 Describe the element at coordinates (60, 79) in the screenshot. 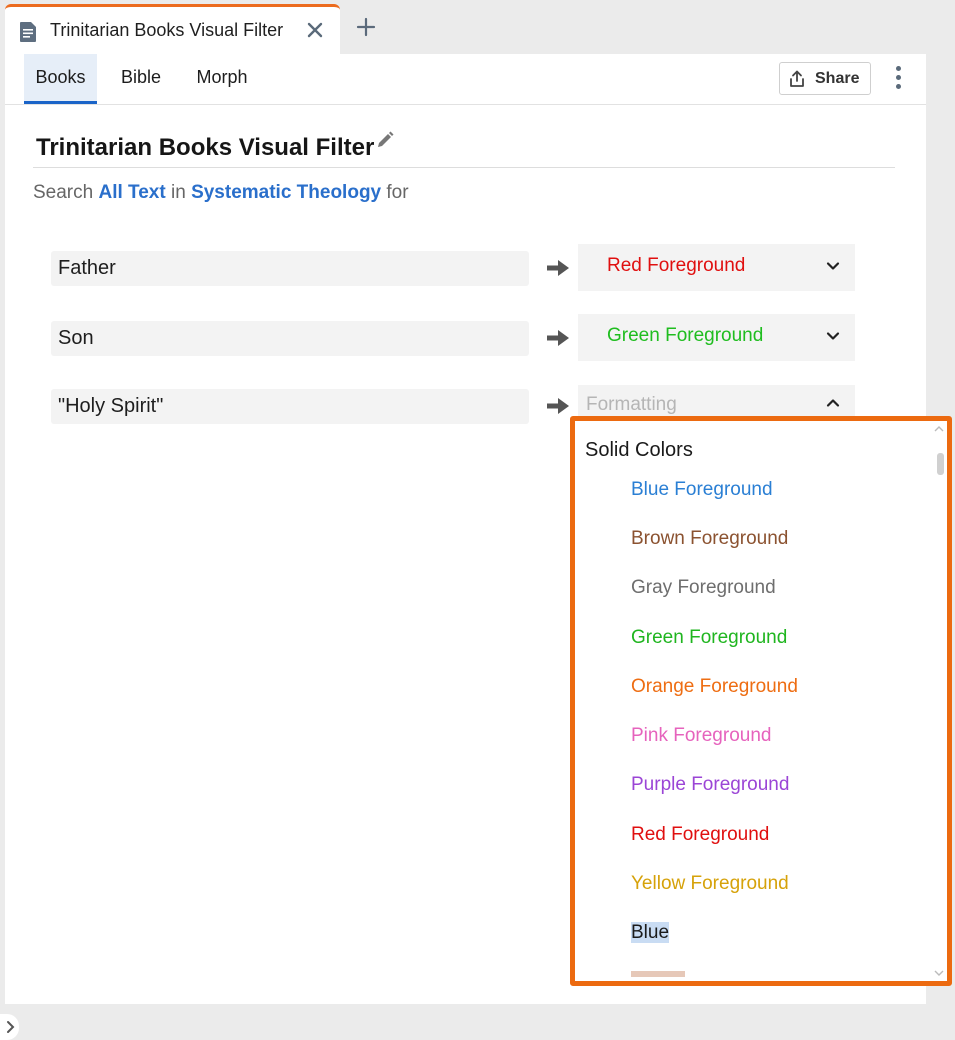

I see `tab-books: Books` at that location.